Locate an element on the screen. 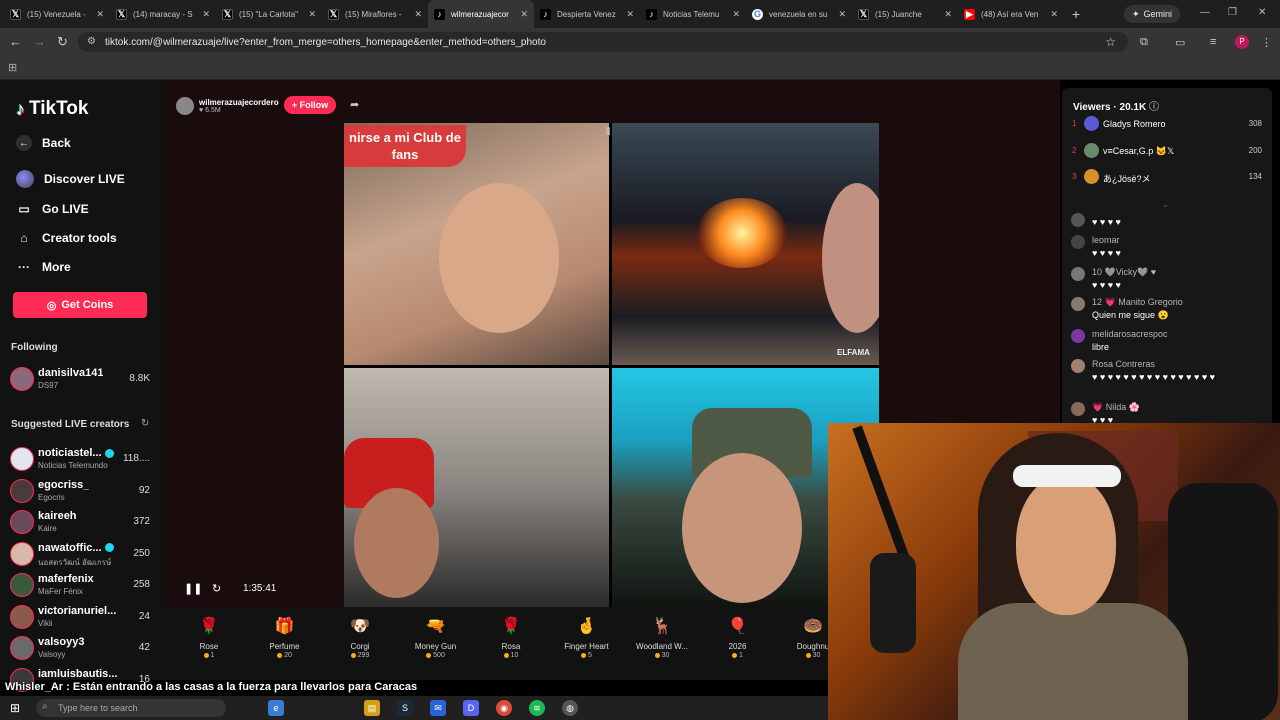 This screenshot has height=720, width=1280. cast-icon: ▭ is located at coordinates (1180, 42).